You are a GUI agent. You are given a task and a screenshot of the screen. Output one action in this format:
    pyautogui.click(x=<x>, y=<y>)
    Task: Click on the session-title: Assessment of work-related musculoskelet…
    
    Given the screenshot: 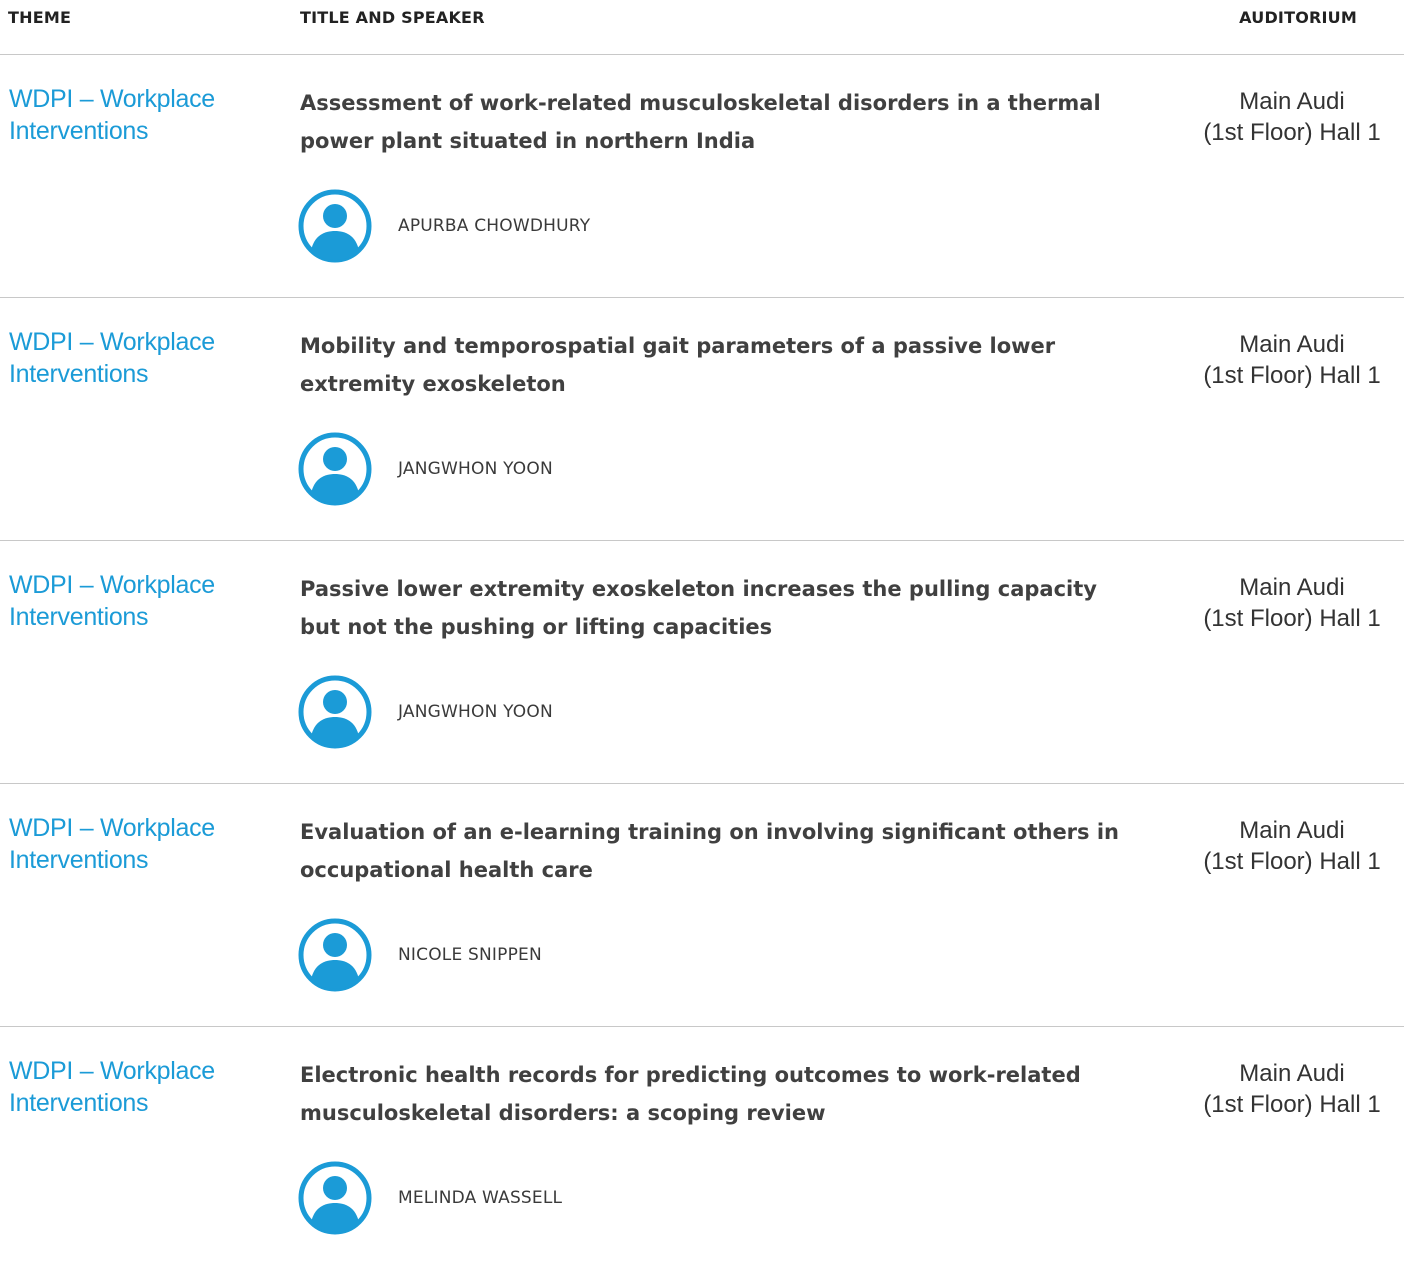 What is the action you would take?
    pyautogui.click(x=715, y=122)
    